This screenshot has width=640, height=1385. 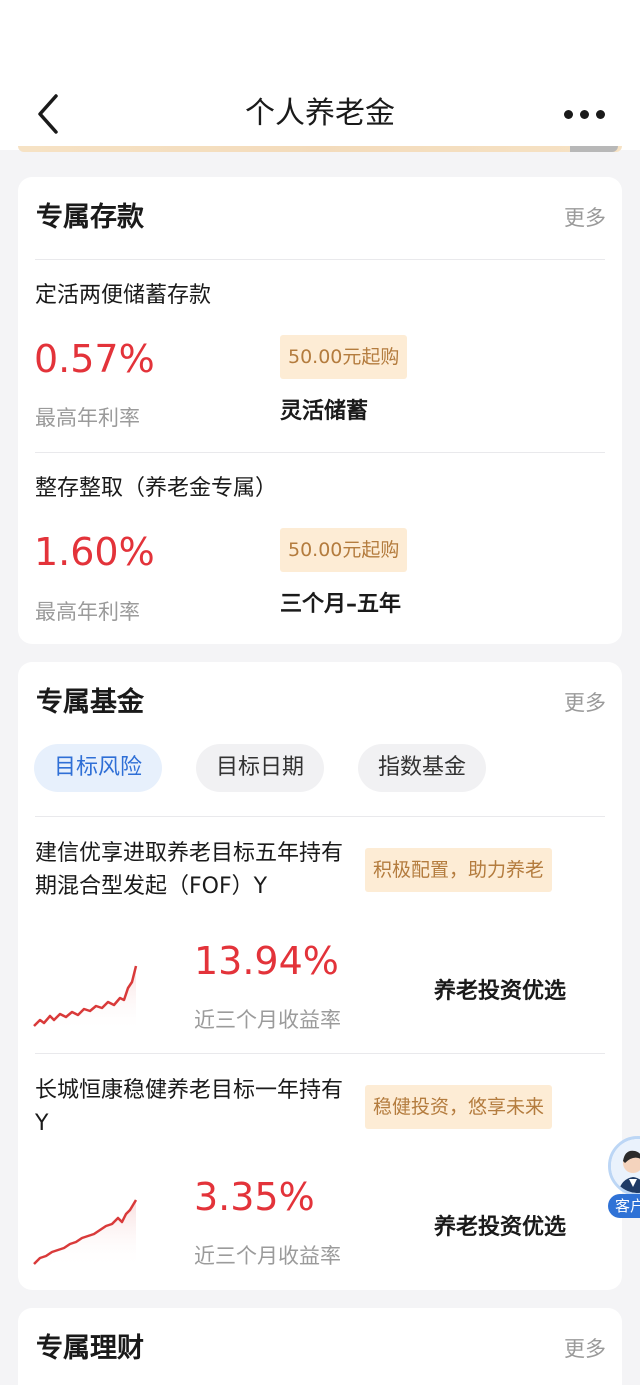 I want to click on section-title: 专属存款, so click(x=90, y=217).